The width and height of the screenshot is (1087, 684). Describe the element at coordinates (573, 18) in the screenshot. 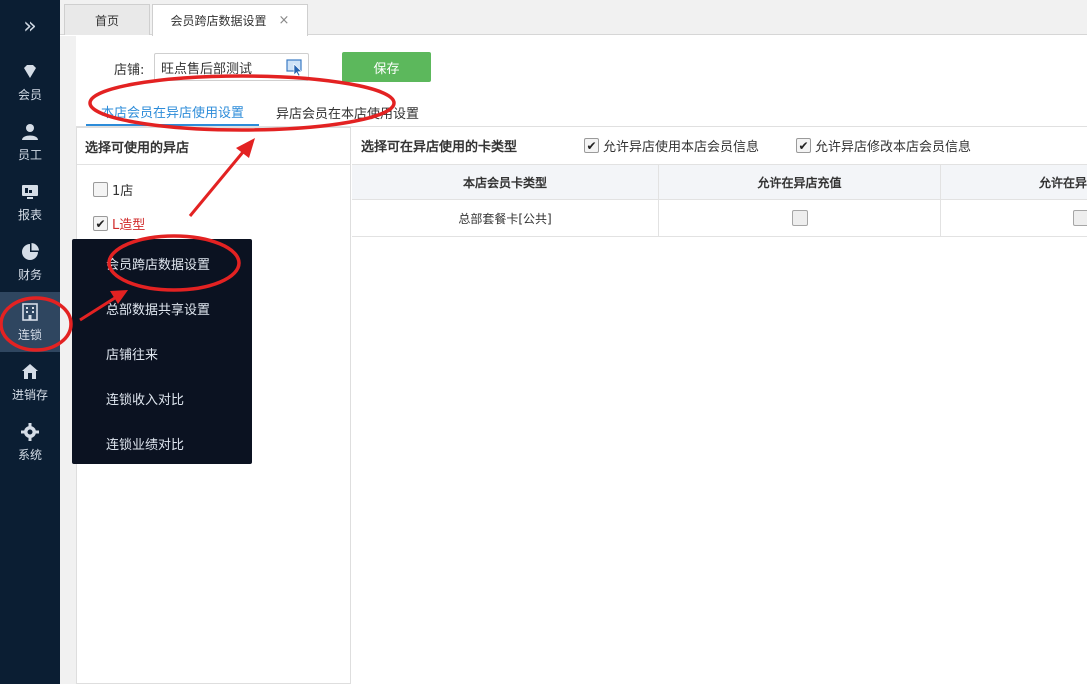

I see `tab-bar: 首页 会员跨店数据设置 ×` at that location.